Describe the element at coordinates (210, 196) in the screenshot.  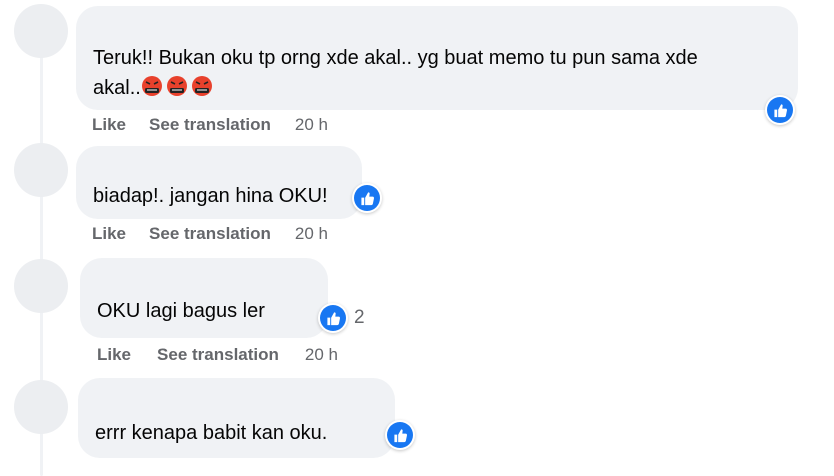
I see `comment-text: biadap!. jangan hina OKU!` at that location.